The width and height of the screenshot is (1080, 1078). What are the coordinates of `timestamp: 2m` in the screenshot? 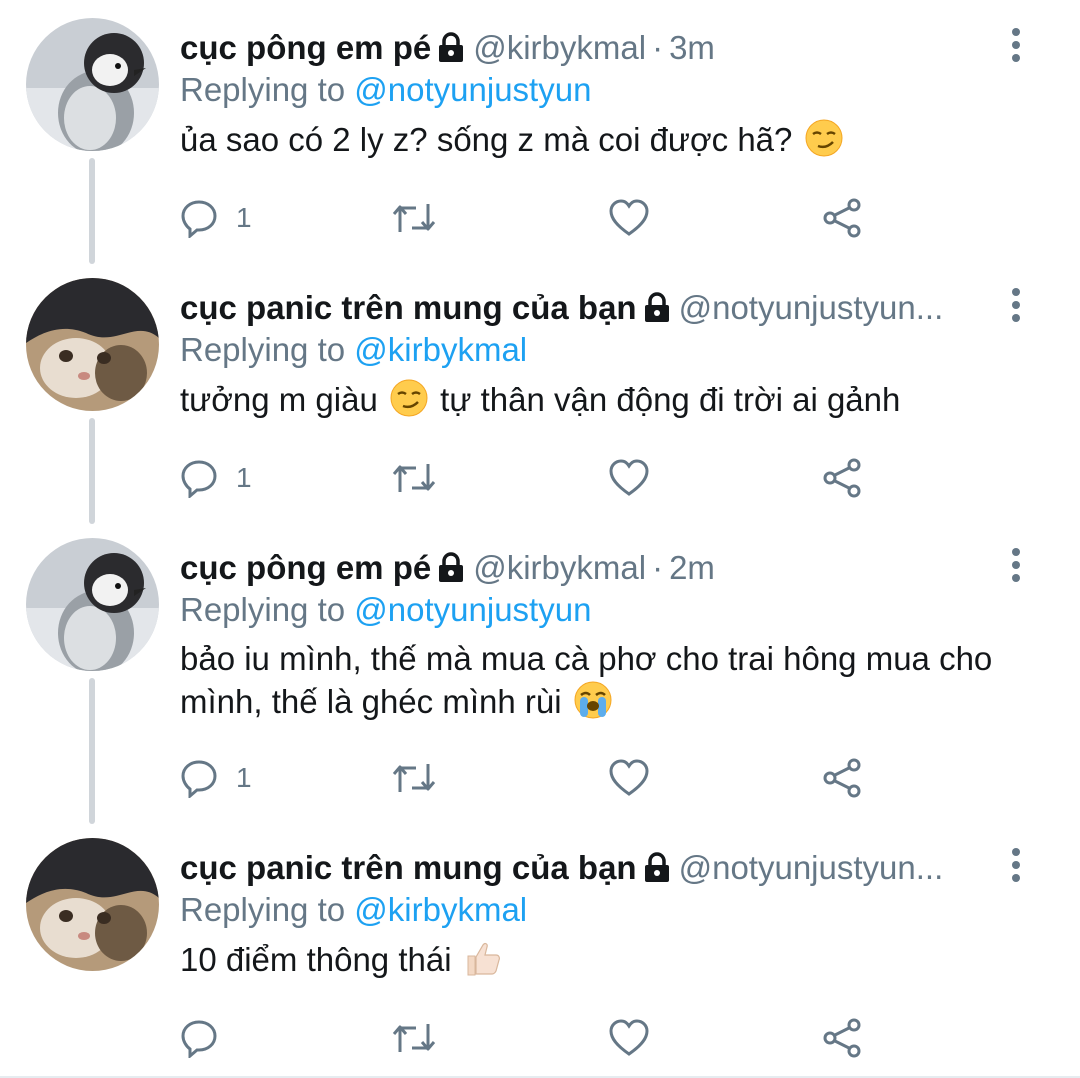 It's located at (692, 567).